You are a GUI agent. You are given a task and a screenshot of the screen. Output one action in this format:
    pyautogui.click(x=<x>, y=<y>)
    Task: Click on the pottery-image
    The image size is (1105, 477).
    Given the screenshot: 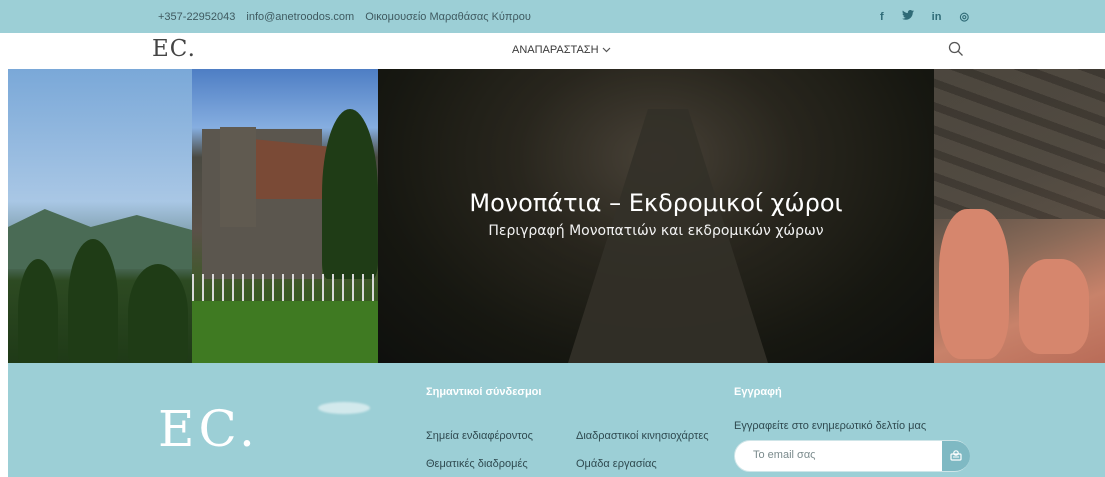 What is the action you would take?
    pyautogui.click(x=1019, y=216)
    